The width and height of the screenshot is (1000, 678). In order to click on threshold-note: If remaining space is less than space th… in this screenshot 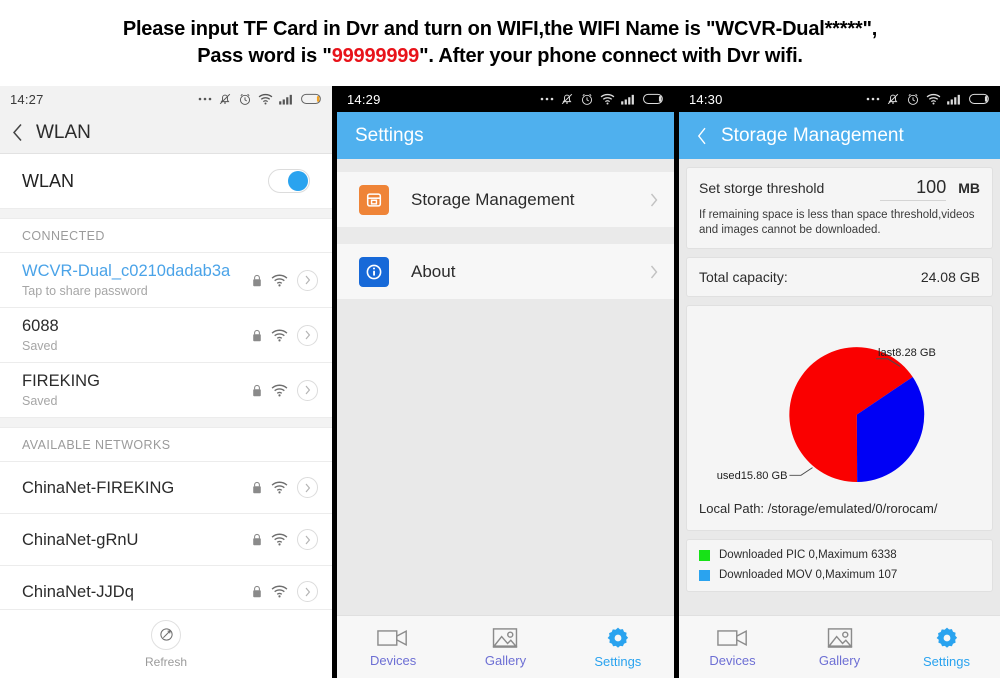, I will do `click(837, 222)`.